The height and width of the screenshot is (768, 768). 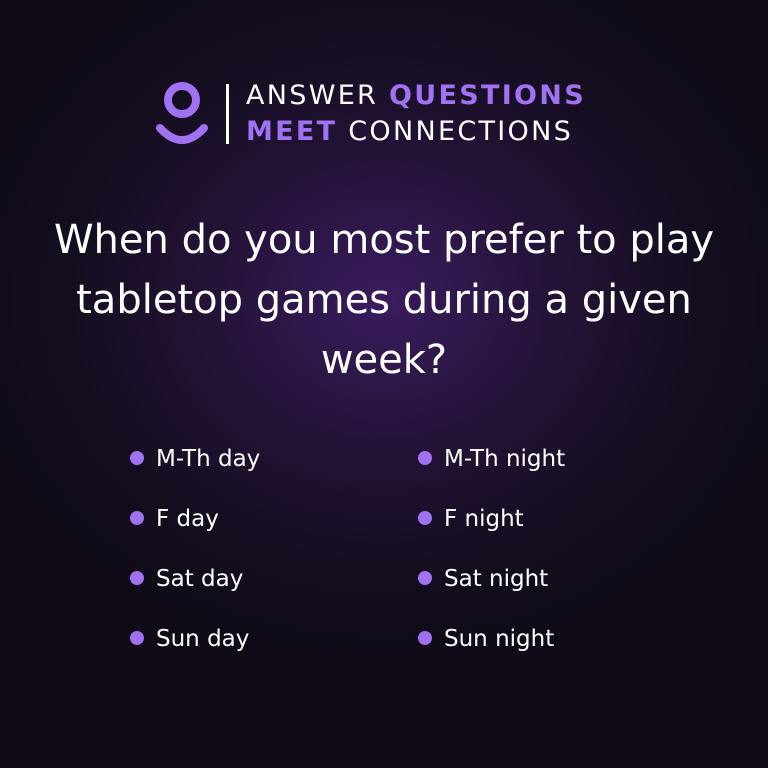 I want to click on option-label: Sat day, so click(x=200, y=579).